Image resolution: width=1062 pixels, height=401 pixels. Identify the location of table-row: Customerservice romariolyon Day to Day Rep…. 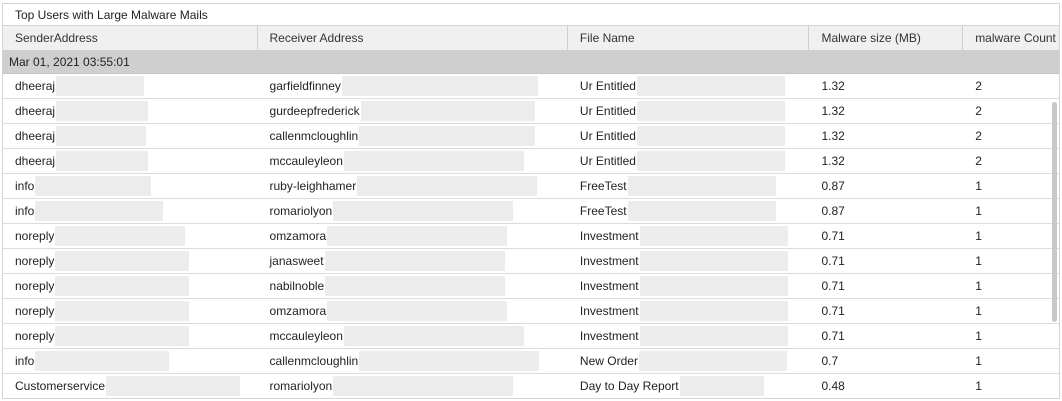
(531, 386).